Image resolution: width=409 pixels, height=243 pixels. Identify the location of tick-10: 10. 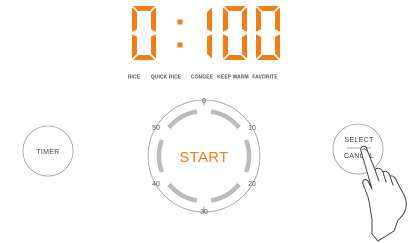
(252, 128).